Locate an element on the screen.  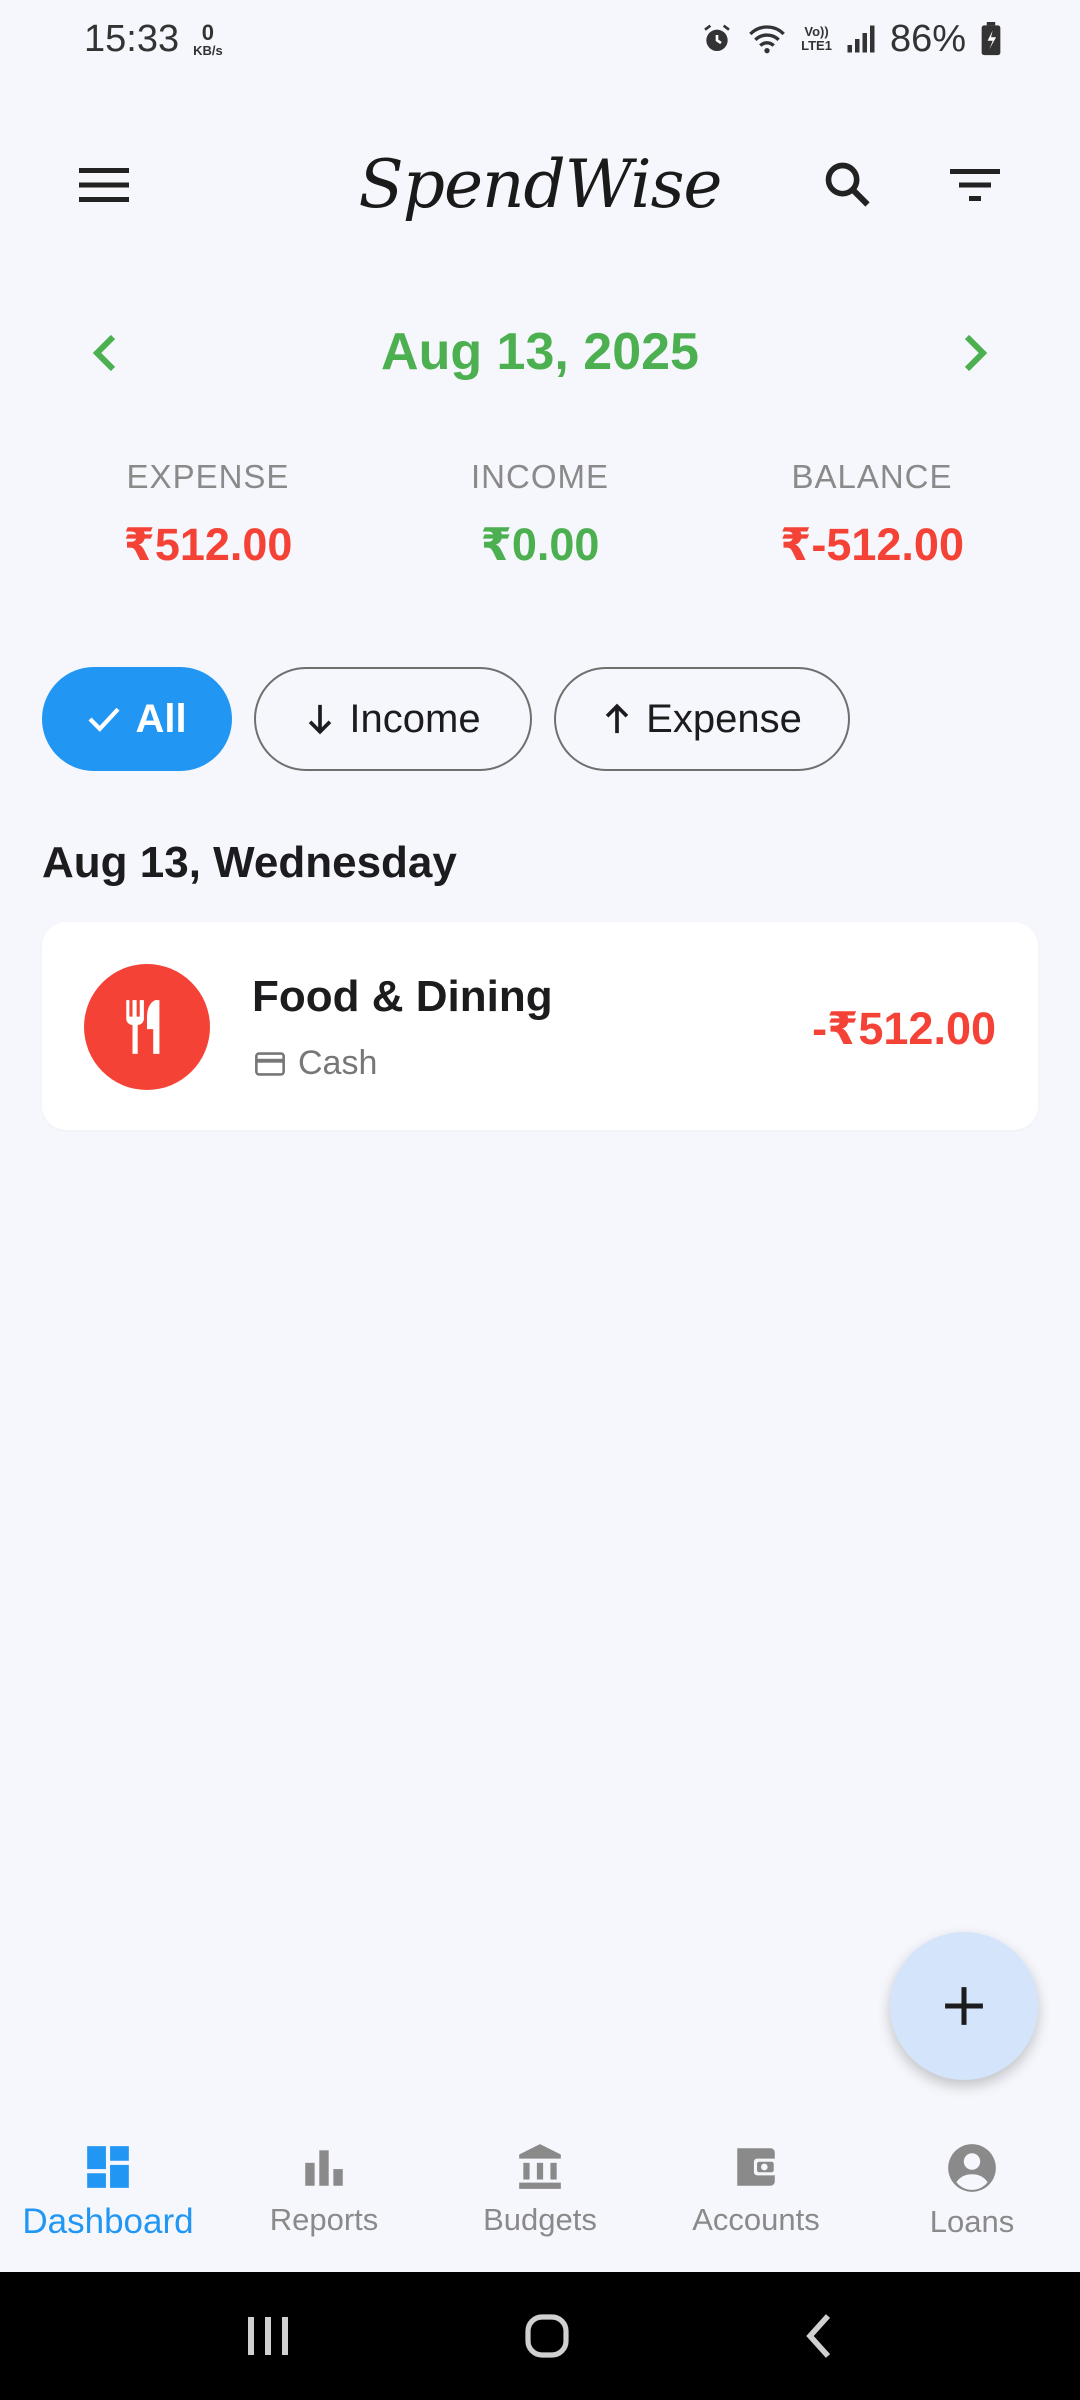
nav-accounts: Accounts is located at coordinates (756, 2196).